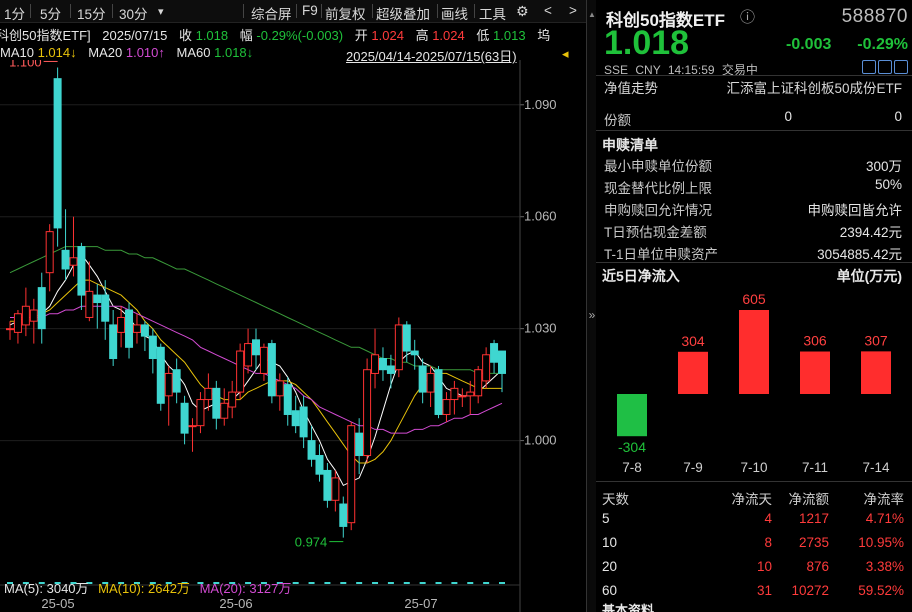  Describe the element at coordinates (753, 467) in the screenshot. I see `netflow-category-label: 7-10` at that location.